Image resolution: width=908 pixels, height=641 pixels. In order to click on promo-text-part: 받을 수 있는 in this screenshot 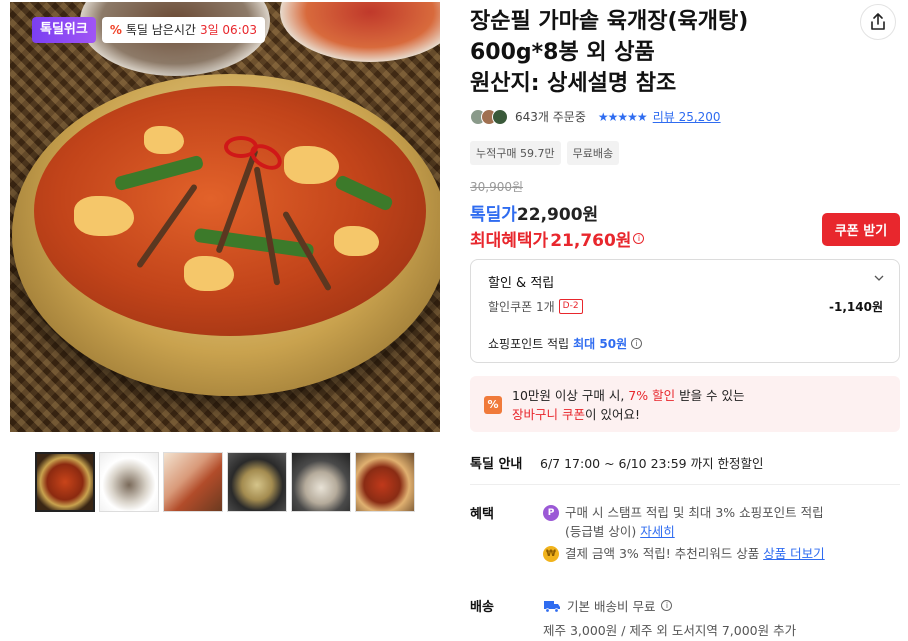, I will do `click(710, 395)`.